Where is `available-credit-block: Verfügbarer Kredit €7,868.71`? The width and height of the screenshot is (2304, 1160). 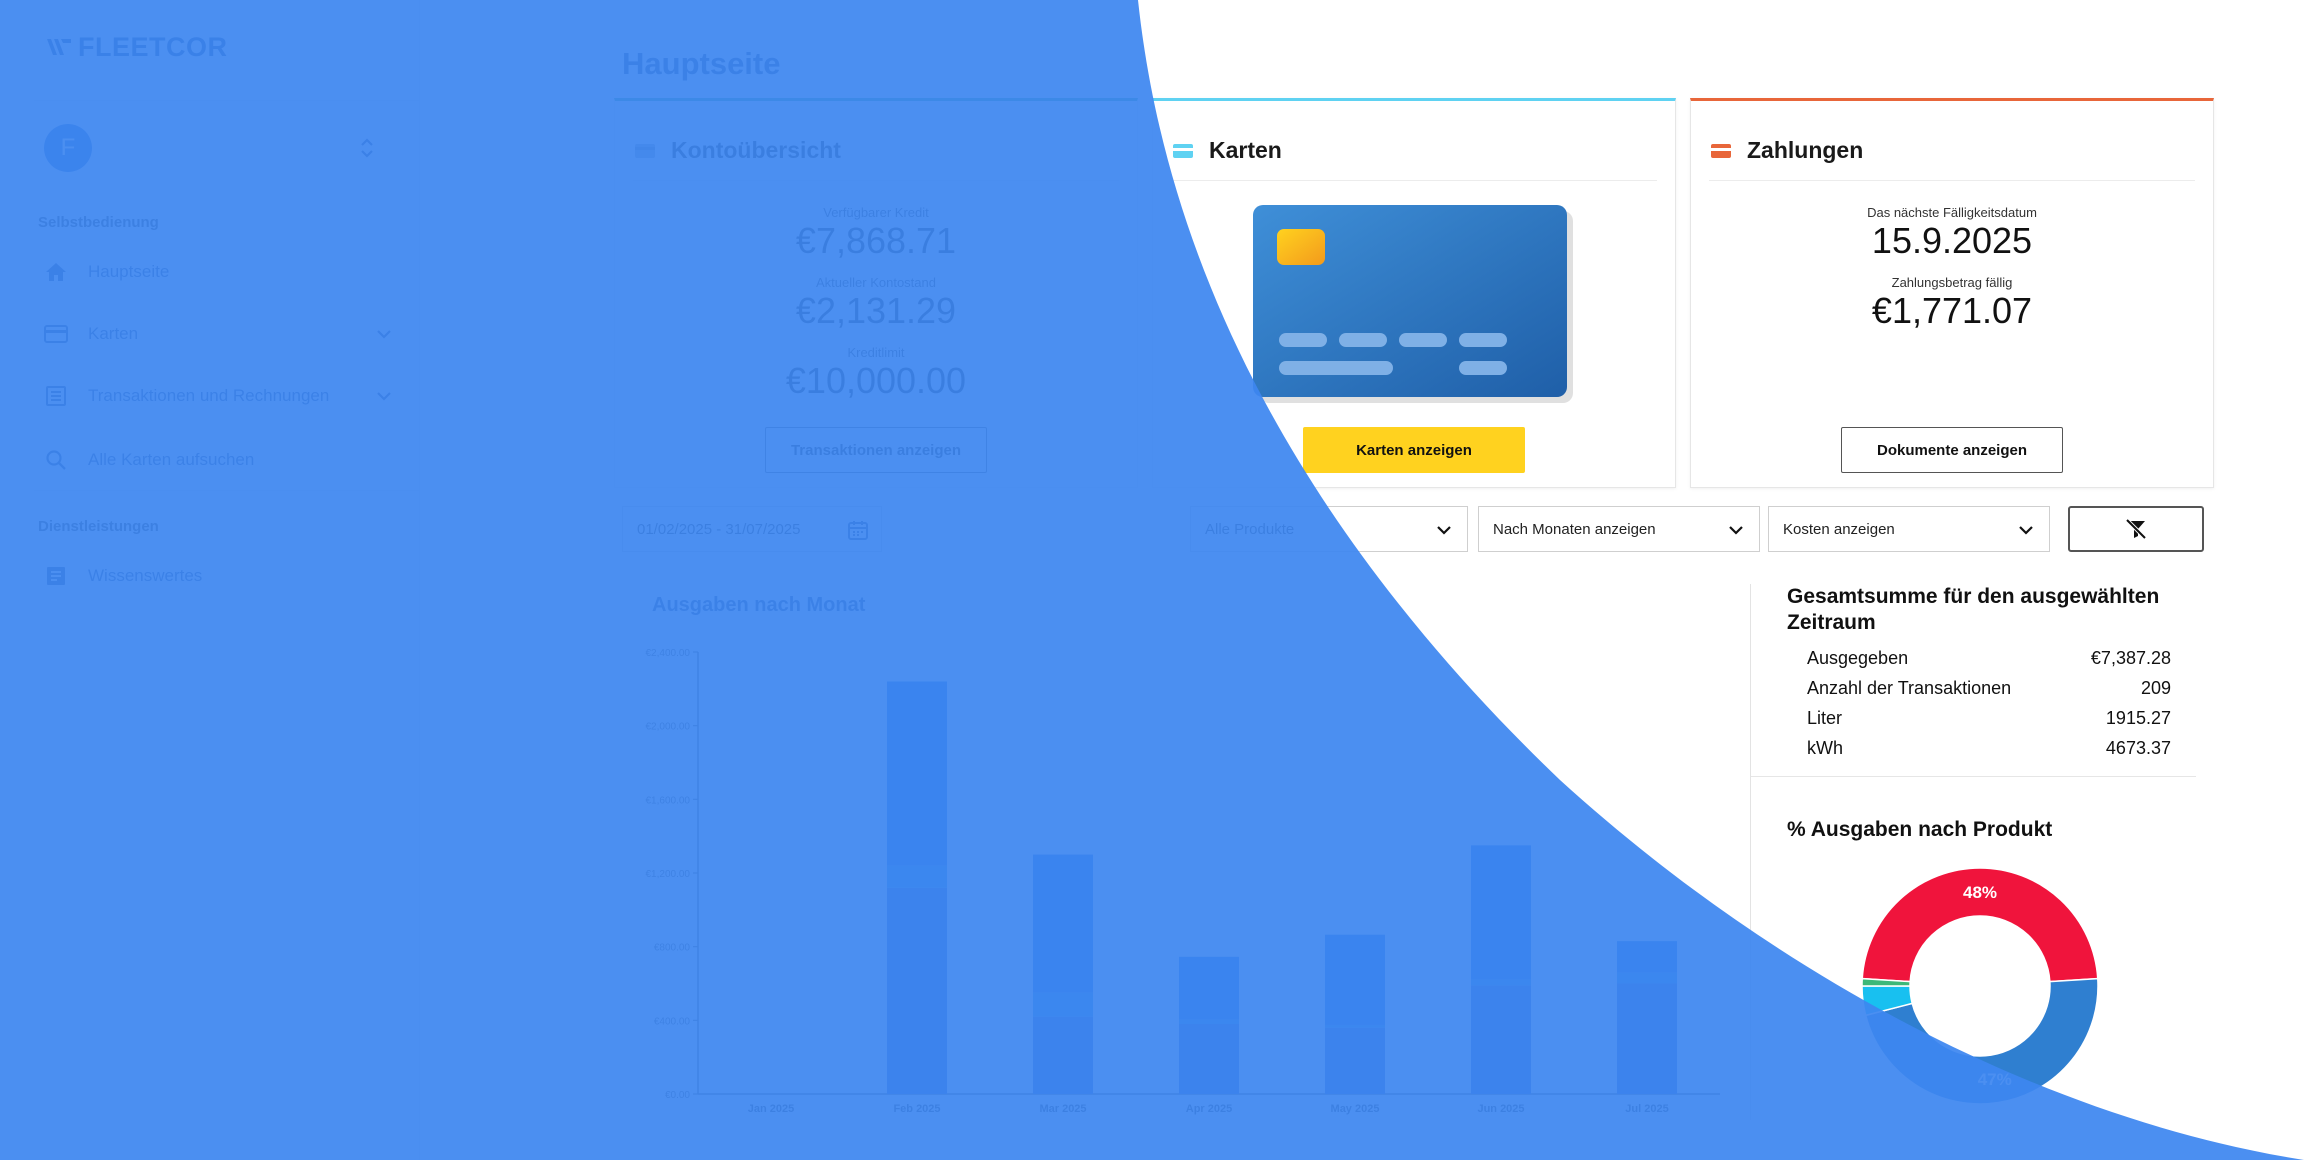 available-credit-block: Verfügbarer Kredit €7,868.71 is located at coordinates (876, 233).